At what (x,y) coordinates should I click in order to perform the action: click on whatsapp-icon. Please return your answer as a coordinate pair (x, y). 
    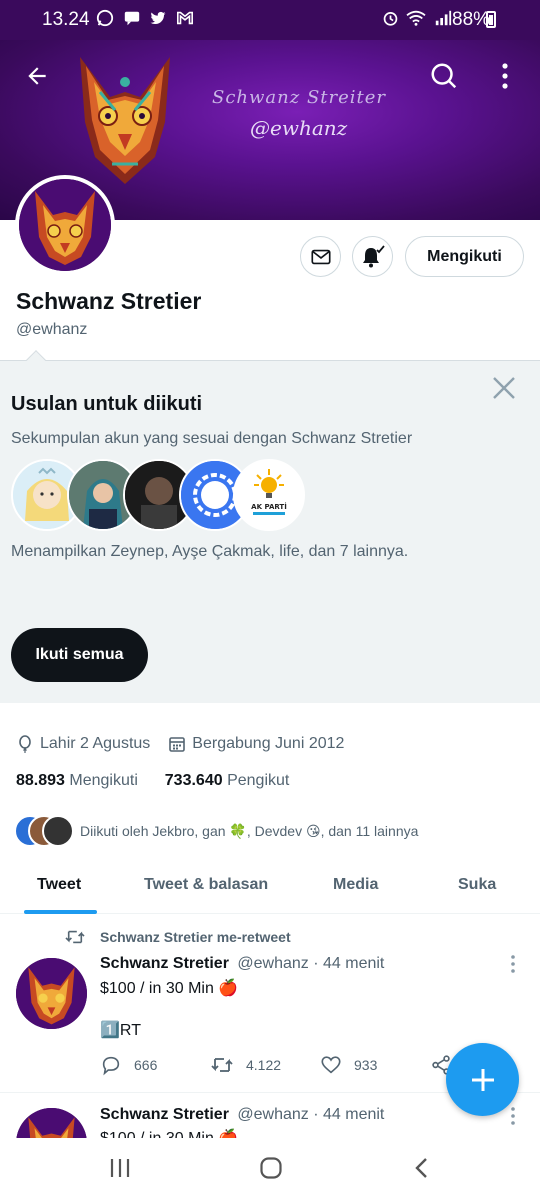
    Looking at the image, I should click on (105, 18).